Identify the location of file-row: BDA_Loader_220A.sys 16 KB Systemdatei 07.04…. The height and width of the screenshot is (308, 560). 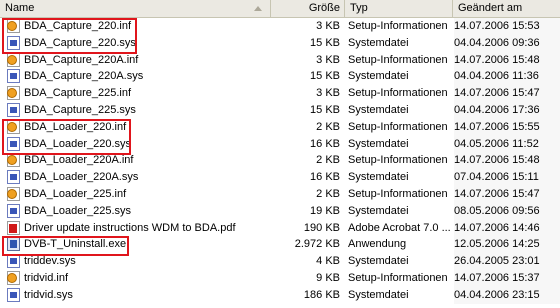
(280, 177).